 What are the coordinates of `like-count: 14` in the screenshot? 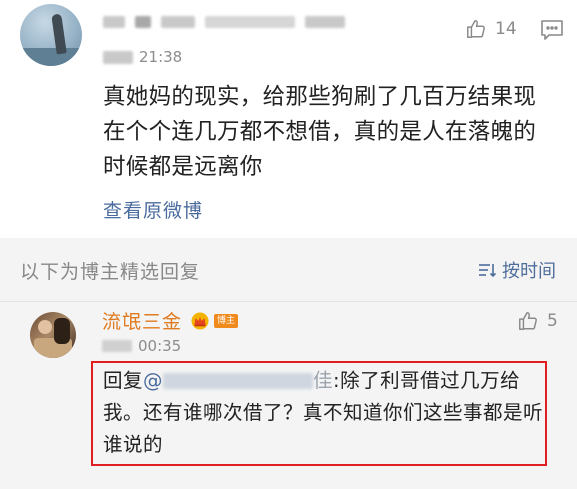 It's located at (506, 29).